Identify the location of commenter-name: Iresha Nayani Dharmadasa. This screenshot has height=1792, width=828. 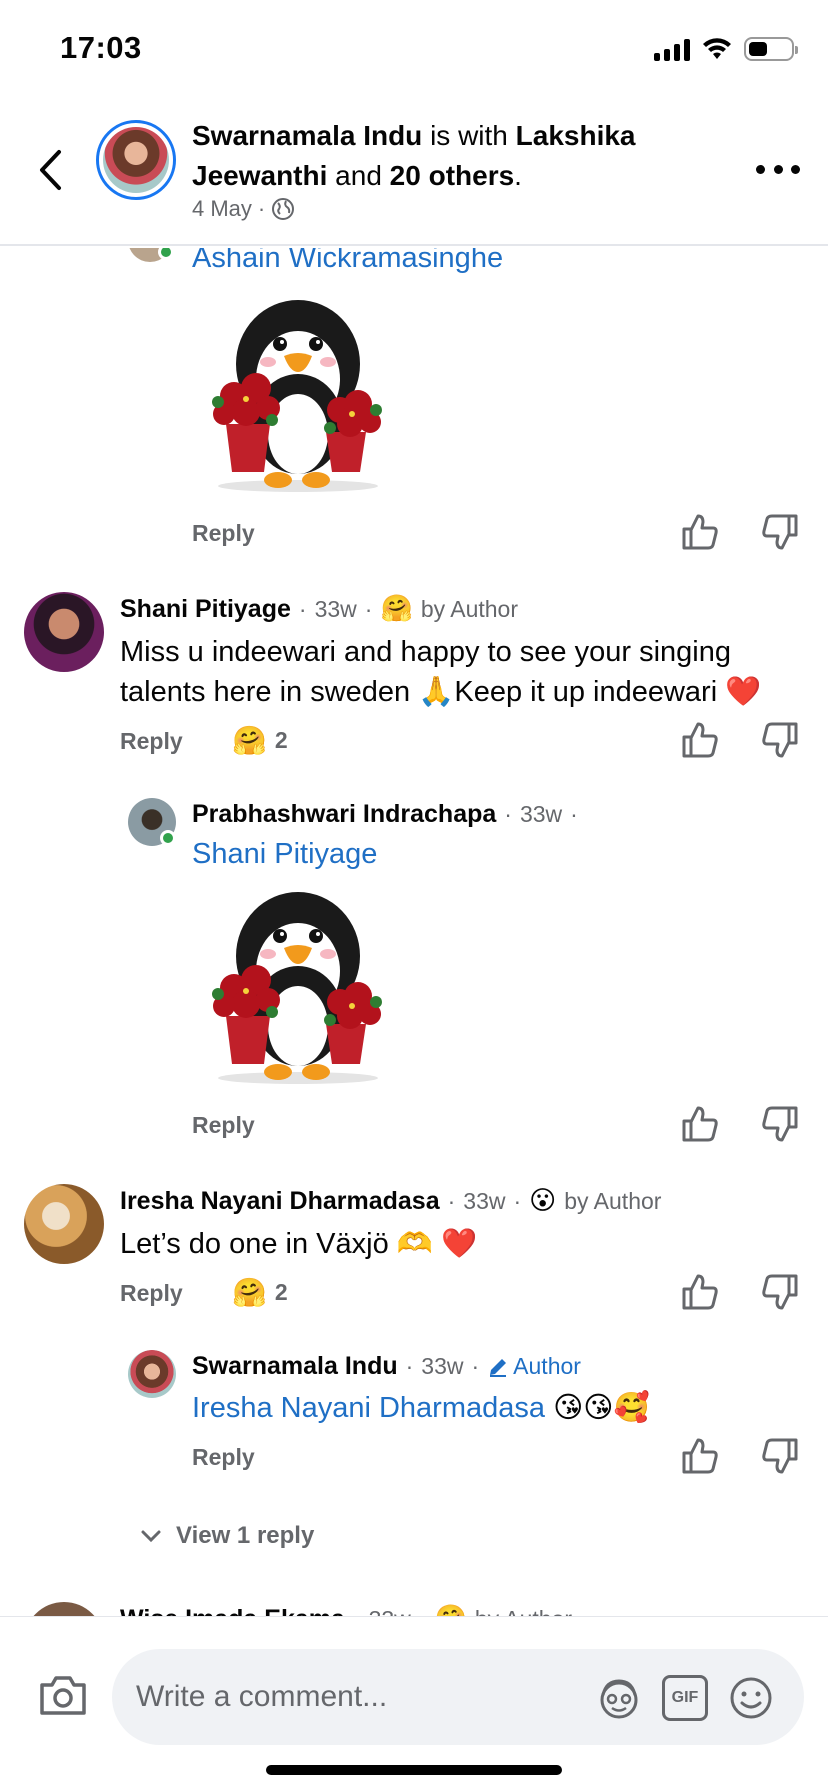
(280, 1201).